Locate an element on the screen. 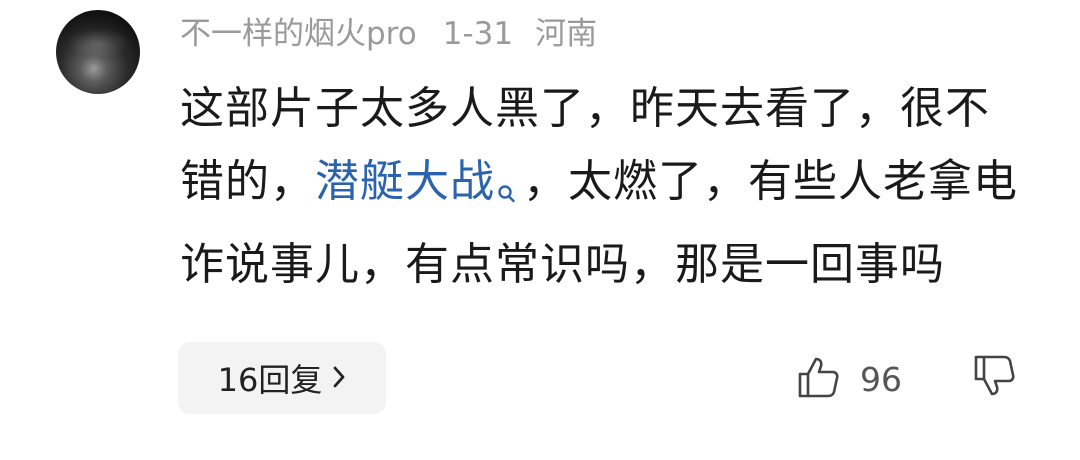 Image resolution: width=1080 pixels, height=460 pixels. comment-meta: 不一样的烟火pro 1-31 河南 is located at coordinates (399, 34).